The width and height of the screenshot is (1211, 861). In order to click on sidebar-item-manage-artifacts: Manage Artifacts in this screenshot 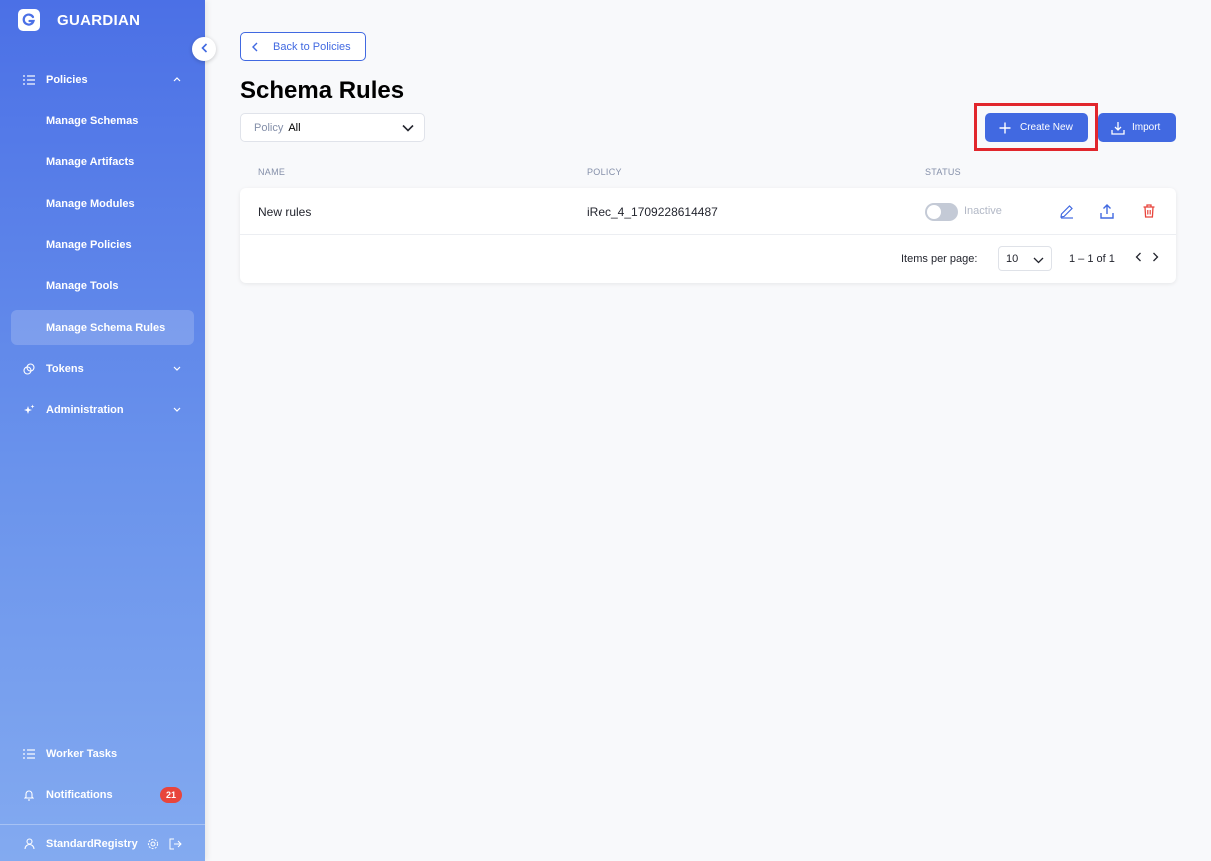, I will do `click(102, 161)`.